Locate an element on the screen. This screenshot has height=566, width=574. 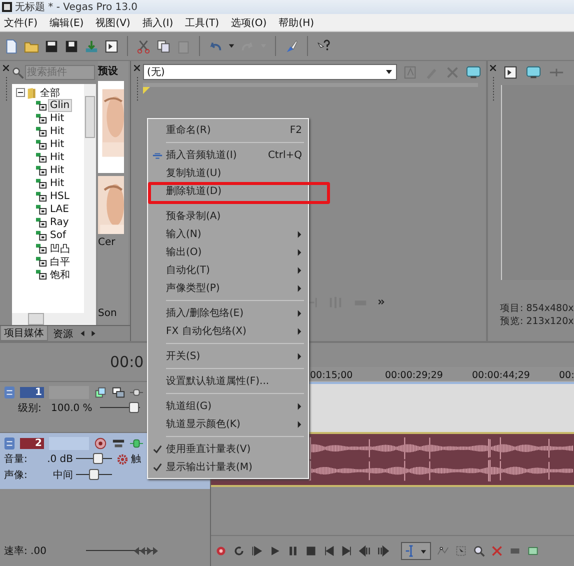
insert-fx-icon is located at coordinates (136, 443).